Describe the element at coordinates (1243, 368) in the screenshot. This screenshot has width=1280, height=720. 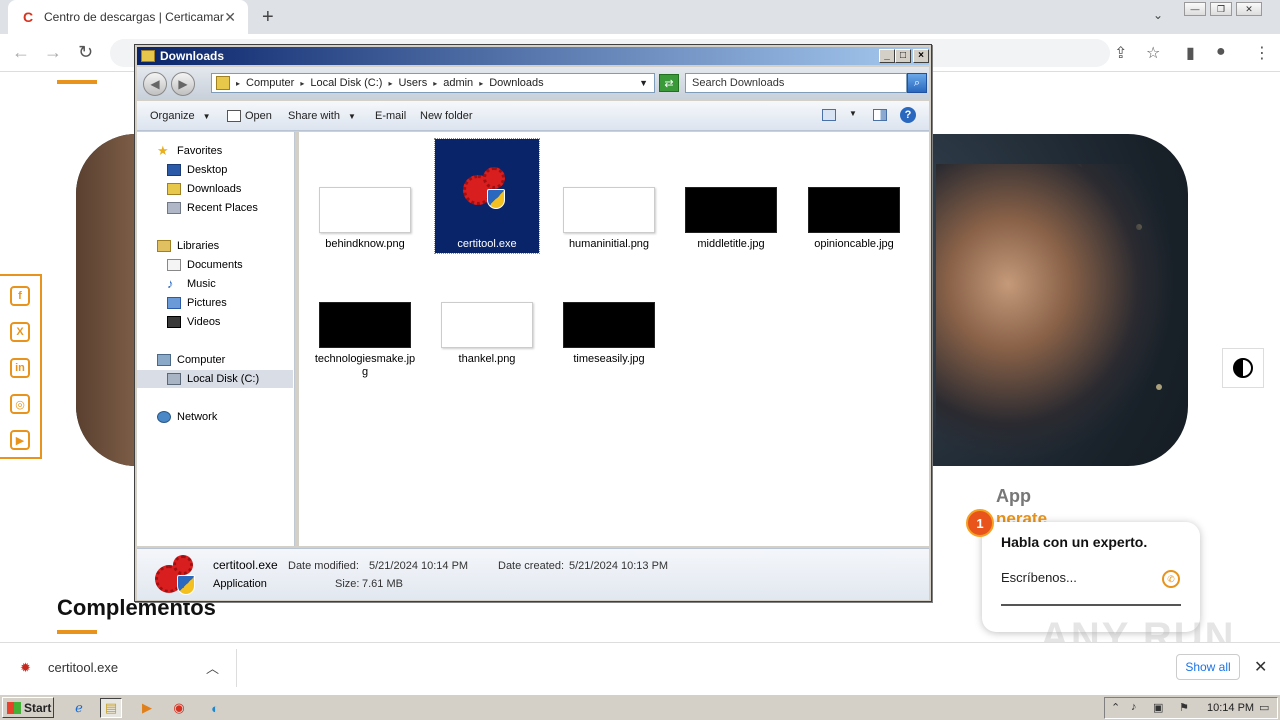
I see `contrast-toggle-button` at that location.